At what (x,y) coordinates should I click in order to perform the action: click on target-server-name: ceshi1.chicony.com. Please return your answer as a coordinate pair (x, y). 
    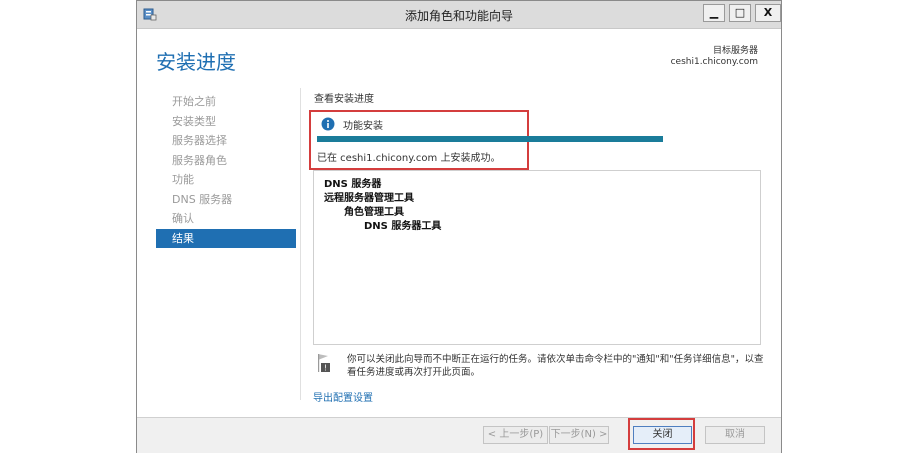
    Looking at the image, I should click on (714, 62).